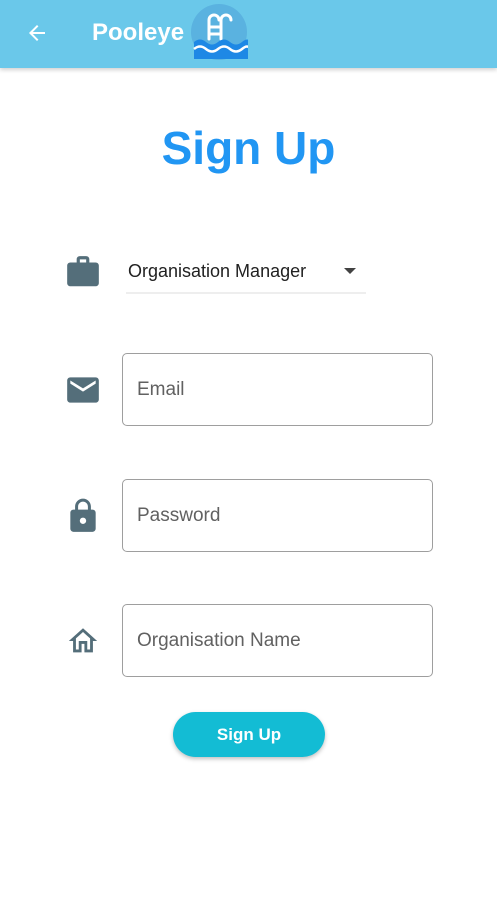 Image resolution: width=497 pixels, height=900 pixels. I want to click on organisation-name-input, so click(277, 640).